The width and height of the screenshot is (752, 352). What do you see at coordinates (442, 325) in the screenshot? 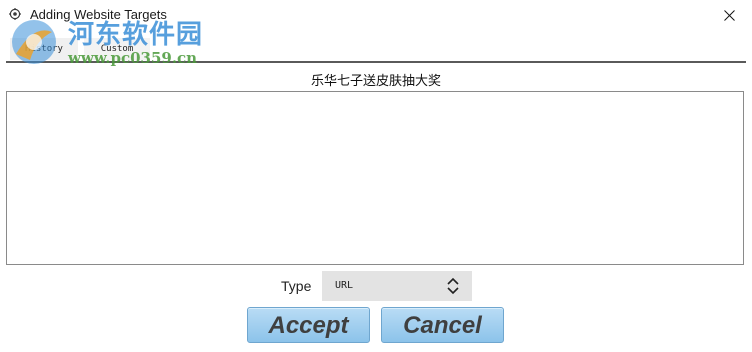
I see `cancel-button: Cancel` at bounding box center [442, 325].